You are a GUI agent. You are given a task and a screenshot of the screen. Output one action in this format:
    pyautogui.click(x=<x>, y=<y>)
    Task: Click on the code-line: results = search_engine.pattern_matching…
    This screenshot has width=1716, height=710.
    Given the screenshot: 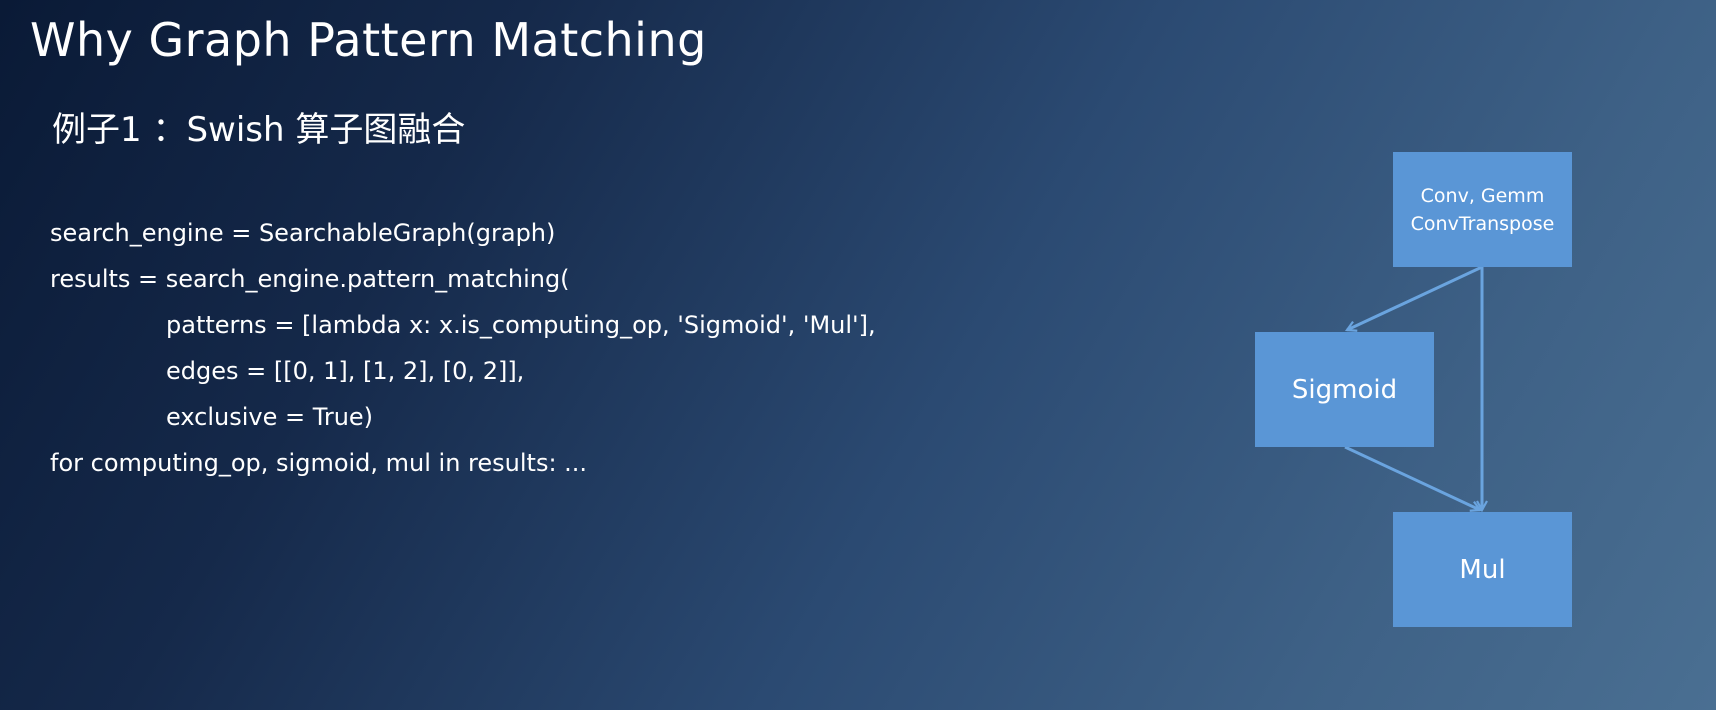 What is the action you would take?
    pyautogui.click(x=310, y=279)
    